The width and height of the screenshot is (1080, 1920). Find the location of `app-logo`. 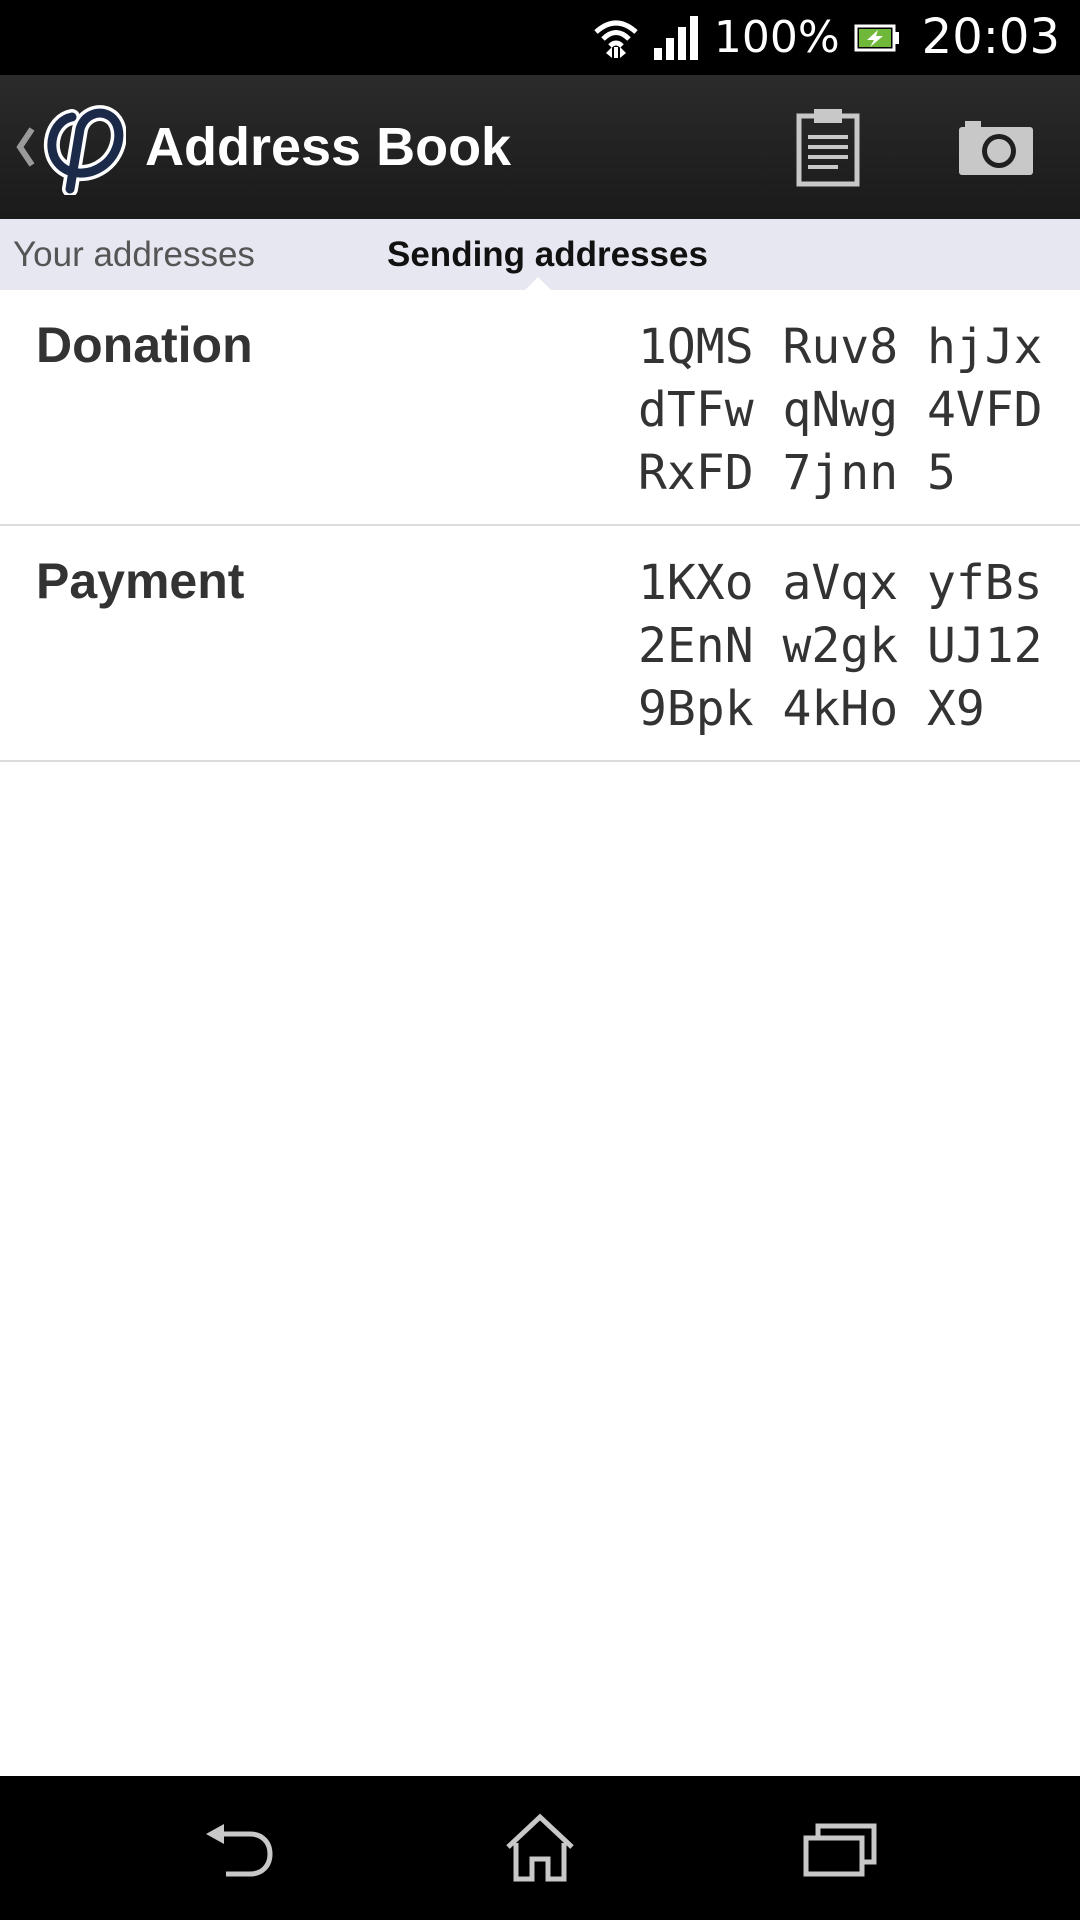

app-logo is located at coordinates (84, 147).